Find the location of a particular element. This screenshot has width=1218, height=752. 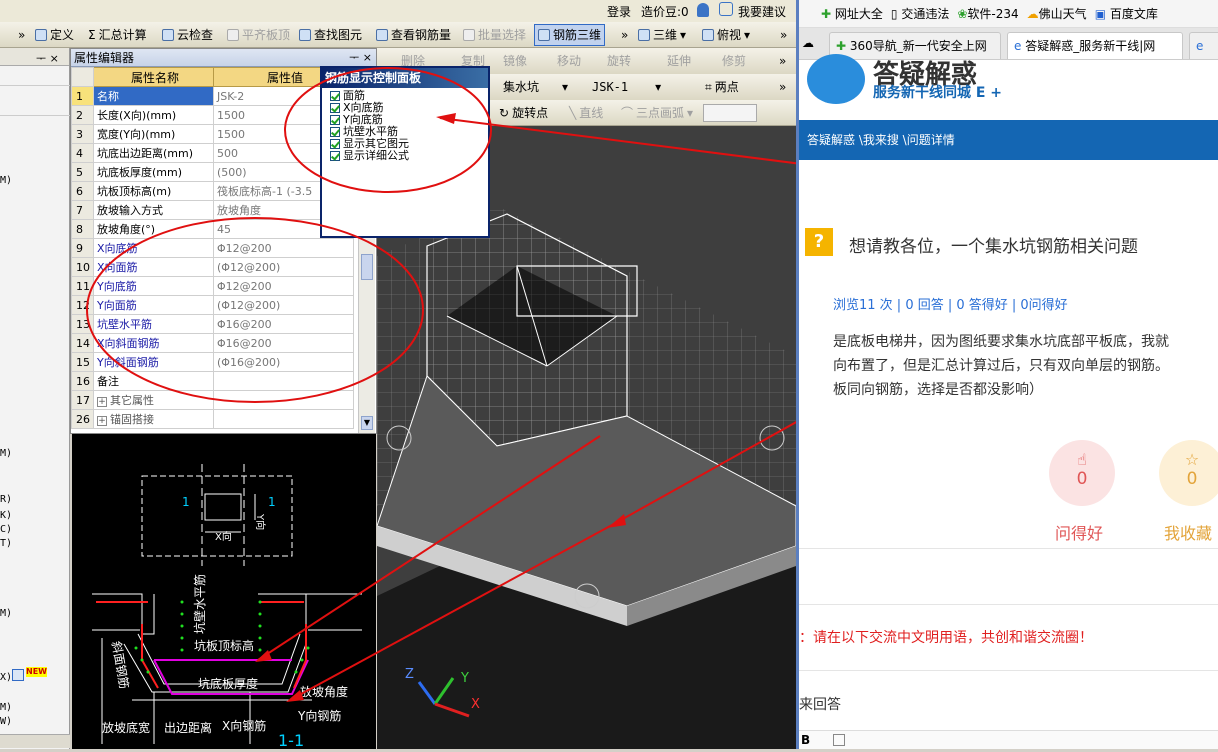

tab-qa: e 答疑解惑_服务新干线|网 is located at coordinates (1095, 45).